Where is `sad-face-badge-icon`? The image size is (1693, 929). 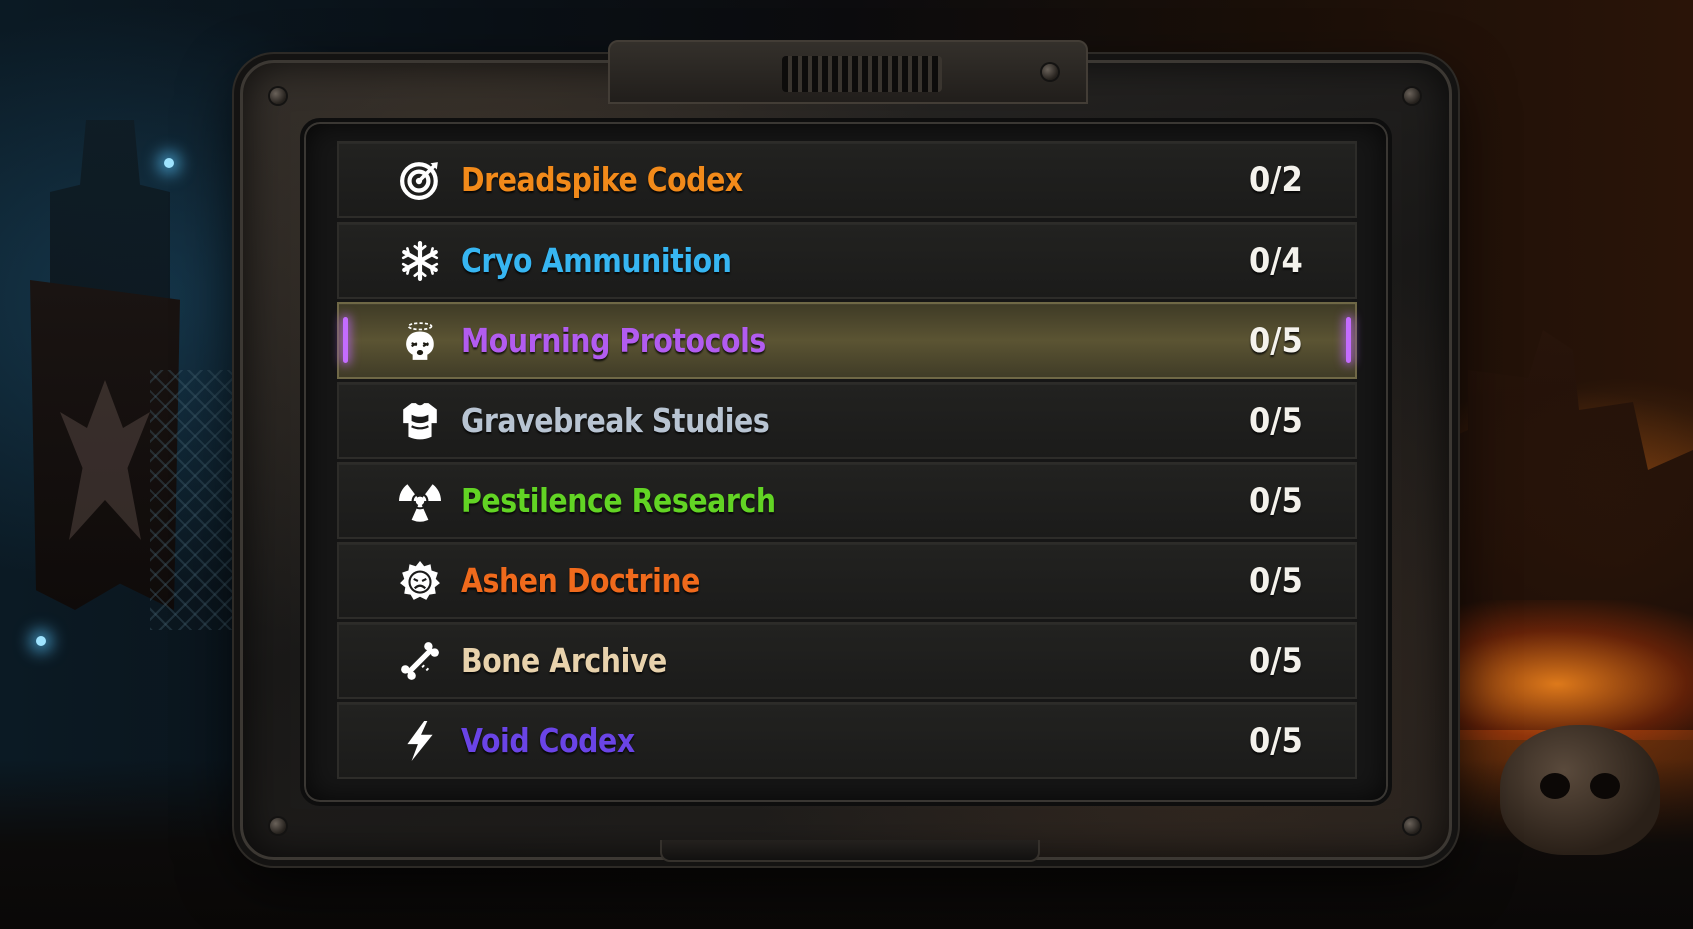
sad-face-badge-icon is located at coordinates (420, 581).